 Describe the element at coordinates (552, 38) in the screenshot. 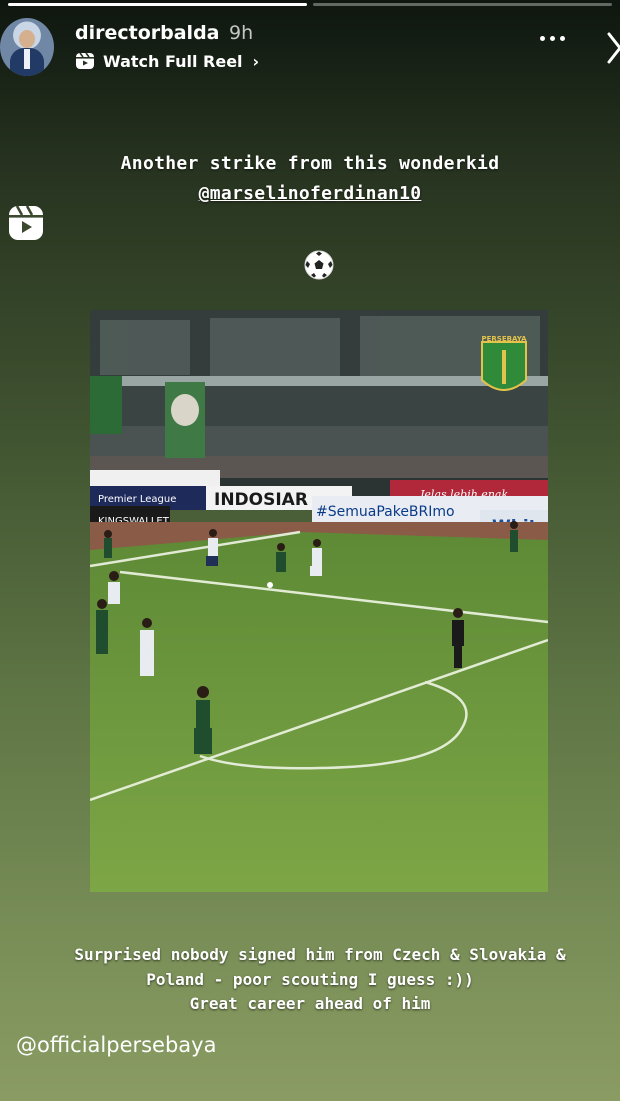

I see `more-options-icon` at that location.